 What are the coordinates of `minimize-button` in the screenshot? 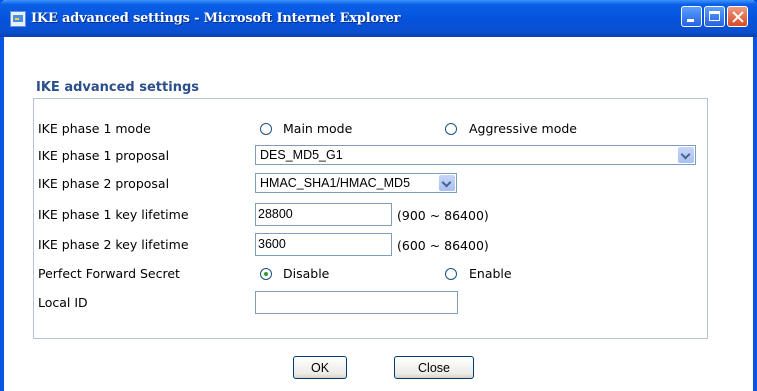 It's located at (691, 16).